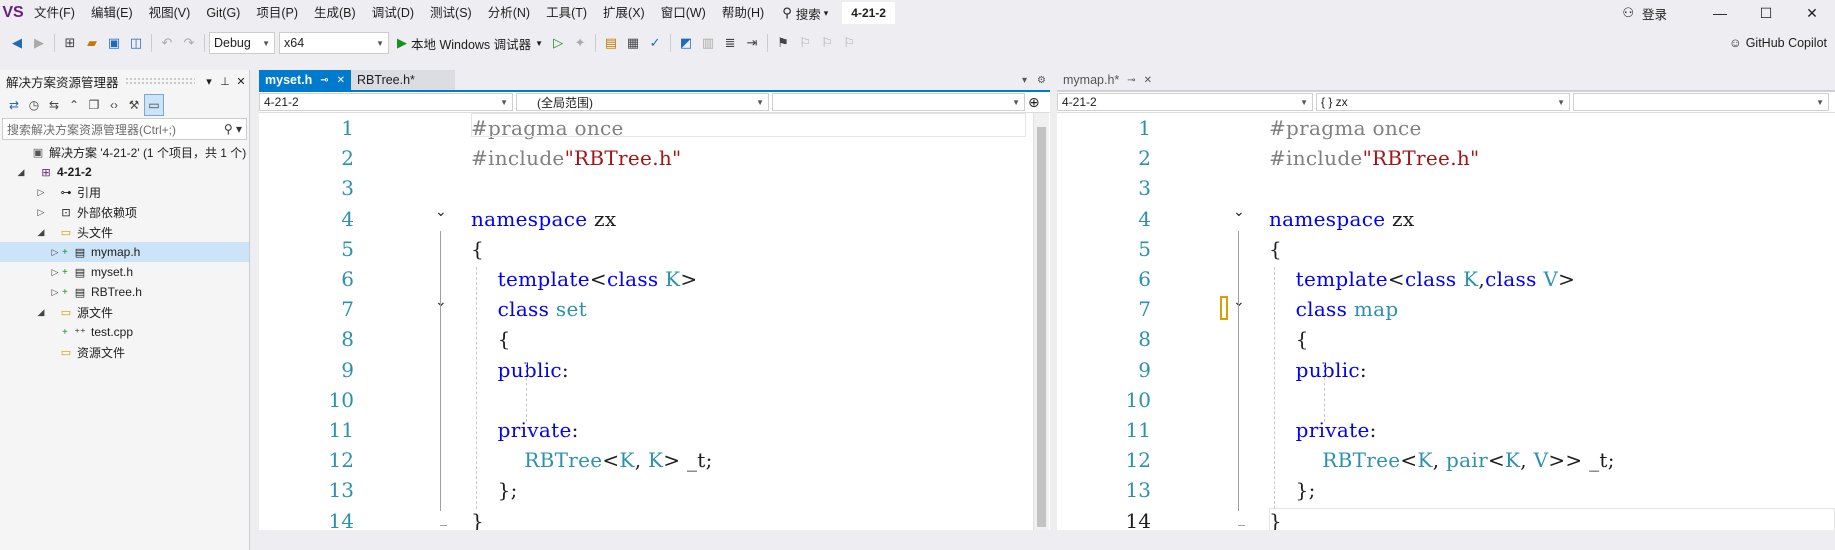 The height and width of the screenshot is (550, 1835). Describe the element at coordinates (580, 43) in the screenshot. I see `hot-reload-icon: ✦` at that location.